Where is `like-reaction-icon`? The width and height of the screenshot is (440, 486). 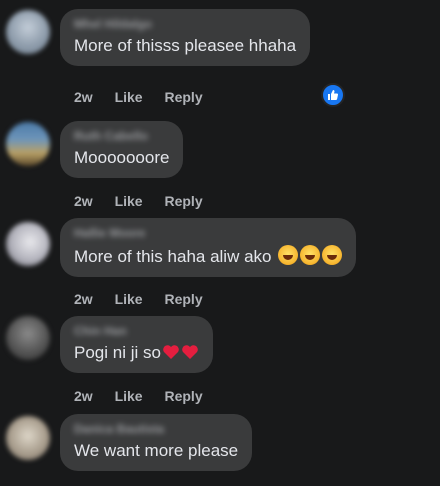
like-reaction-icon is located at coordinates (333, 95).